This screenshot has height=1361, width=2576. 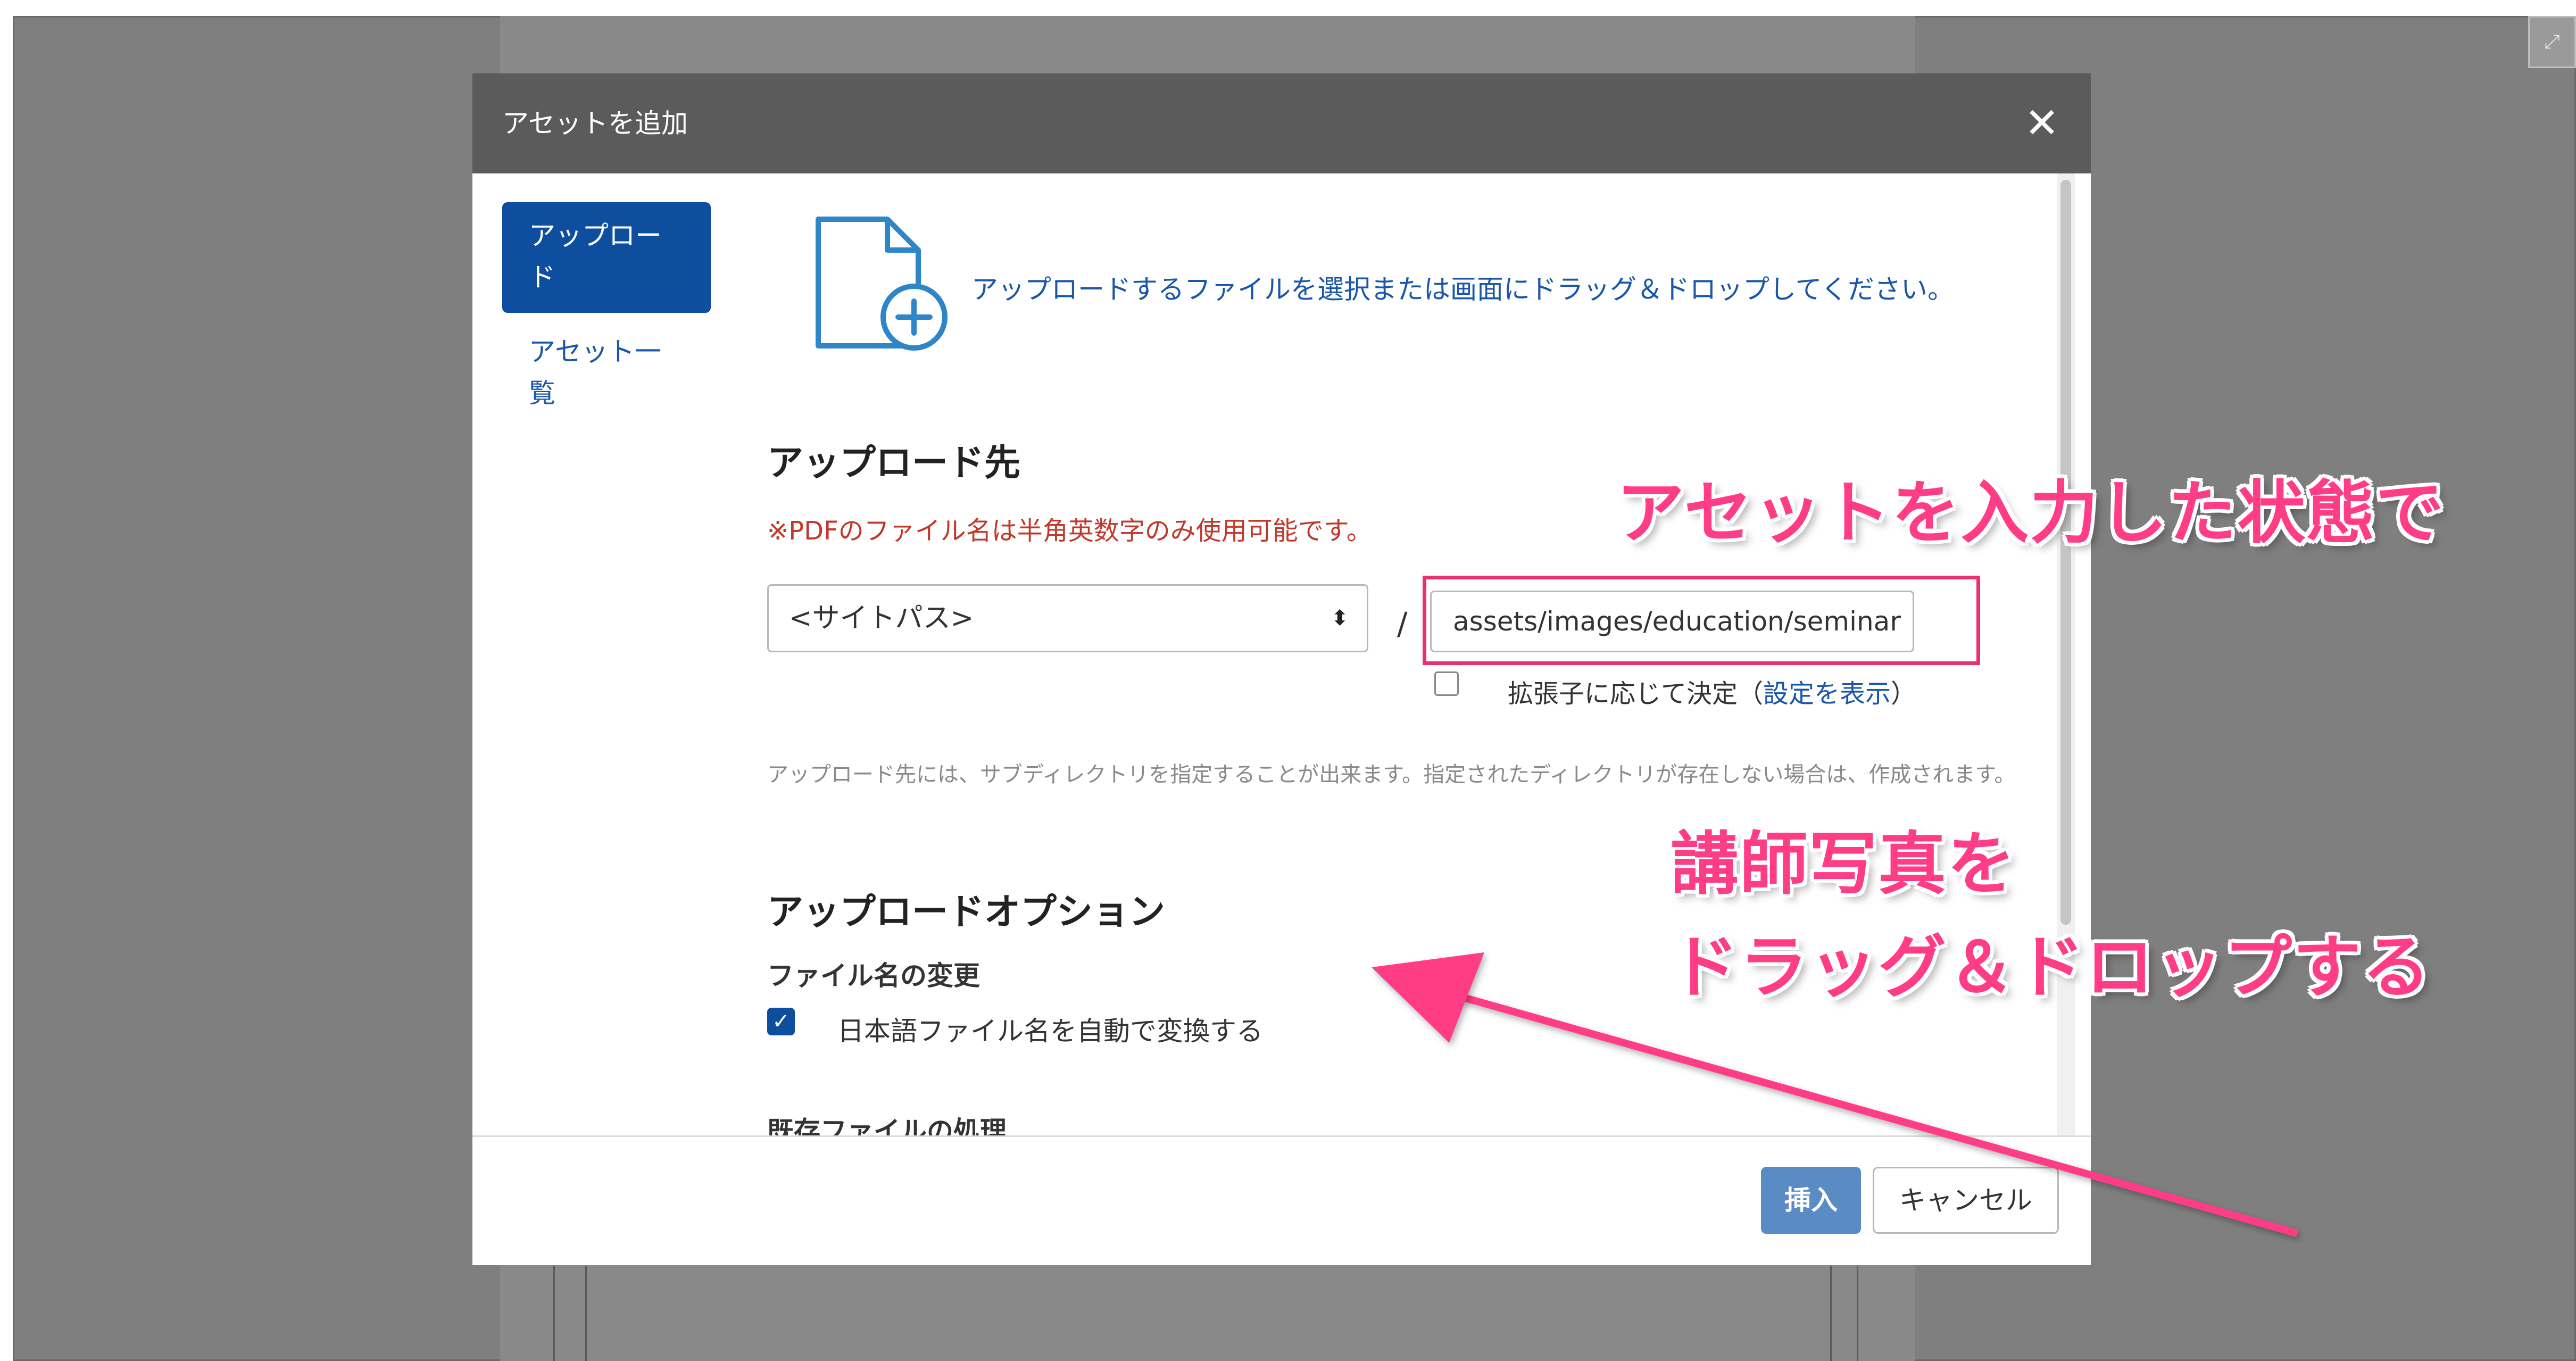 What do you see at coordinates (1281, 1200) in the screenshot?
I see `modal-footer: 挿入 キャンセル` at bounding box center [1281, 1200].